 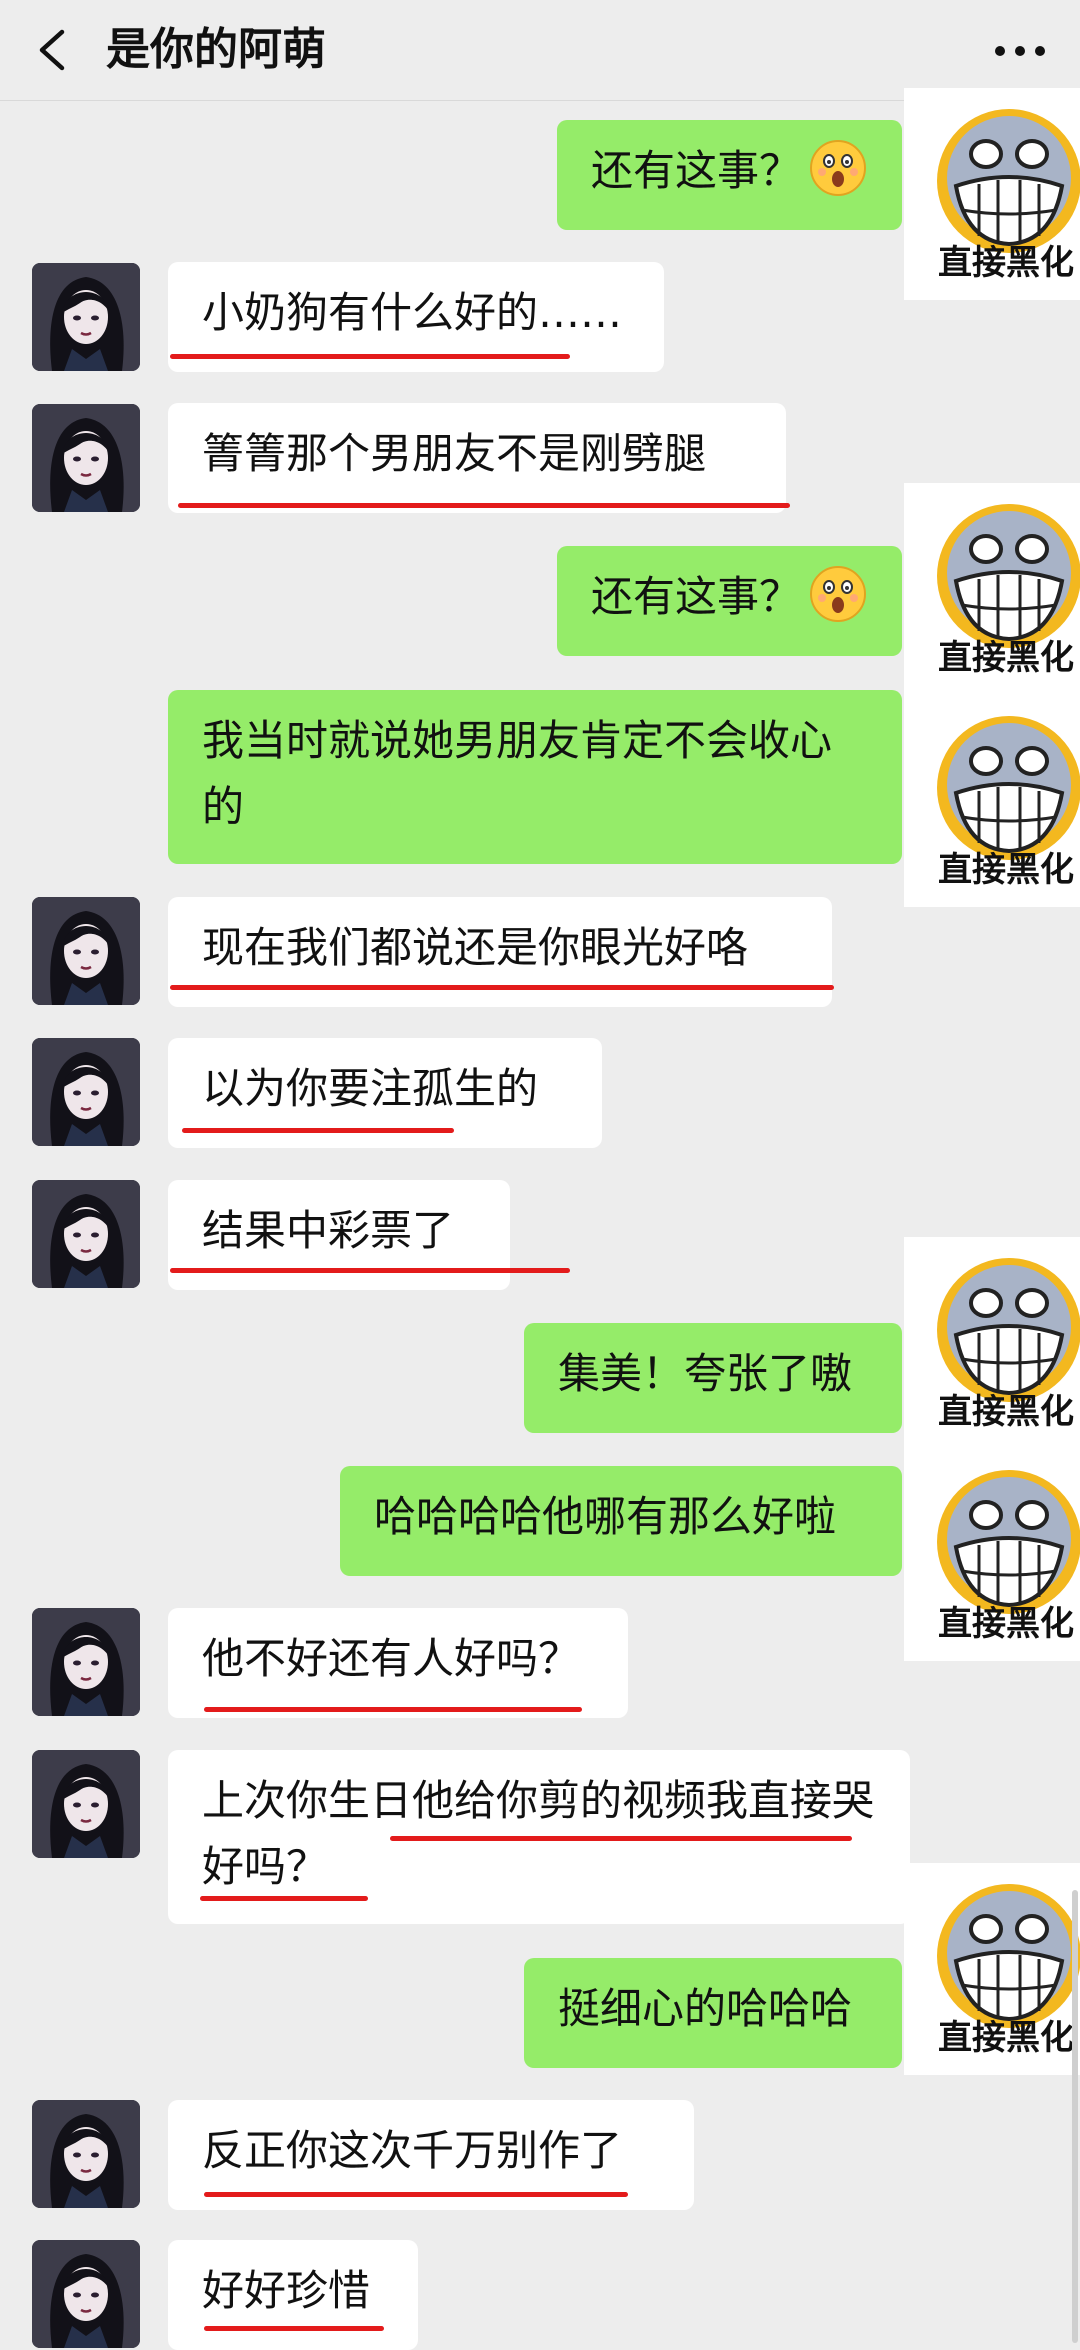 I want to click on message-bubble-incoming: 他不好还有人好吗？, so click(x=398, y=1663).